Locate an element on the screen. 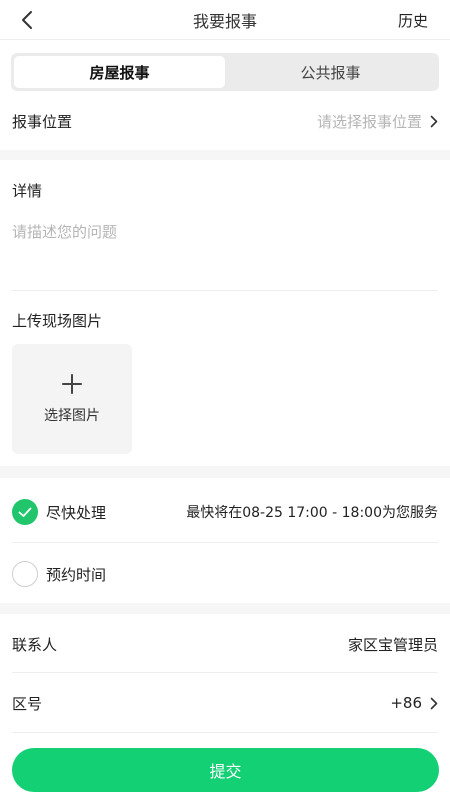 The height and width of the screenshot is (800, 450). location-label: 报事位置 is located at coordinates (42, 121).